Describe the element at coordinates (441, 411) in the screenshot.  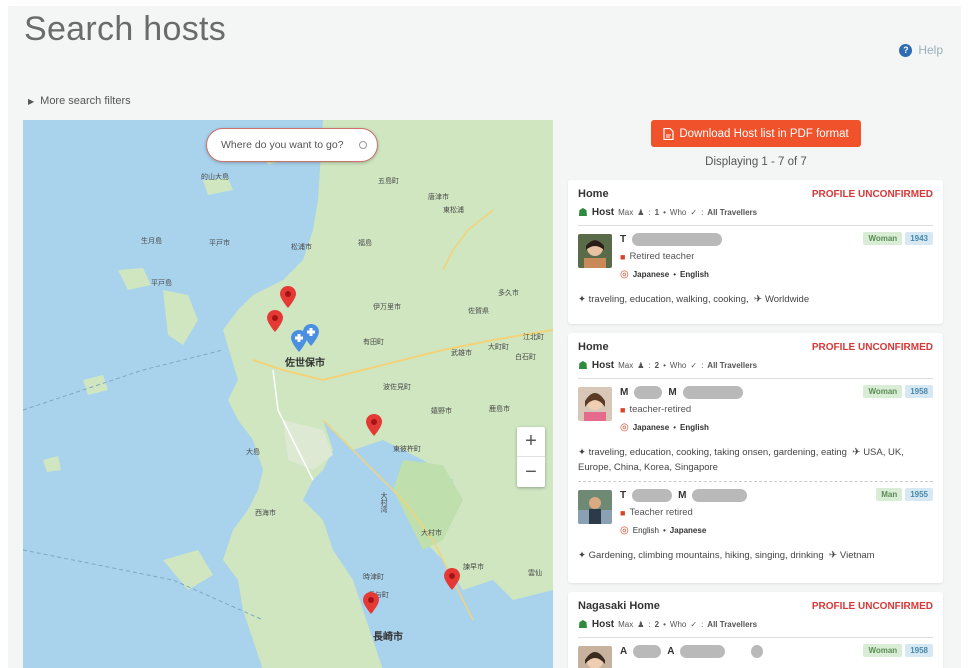
I see `map-label: 嬉野市` at that location.